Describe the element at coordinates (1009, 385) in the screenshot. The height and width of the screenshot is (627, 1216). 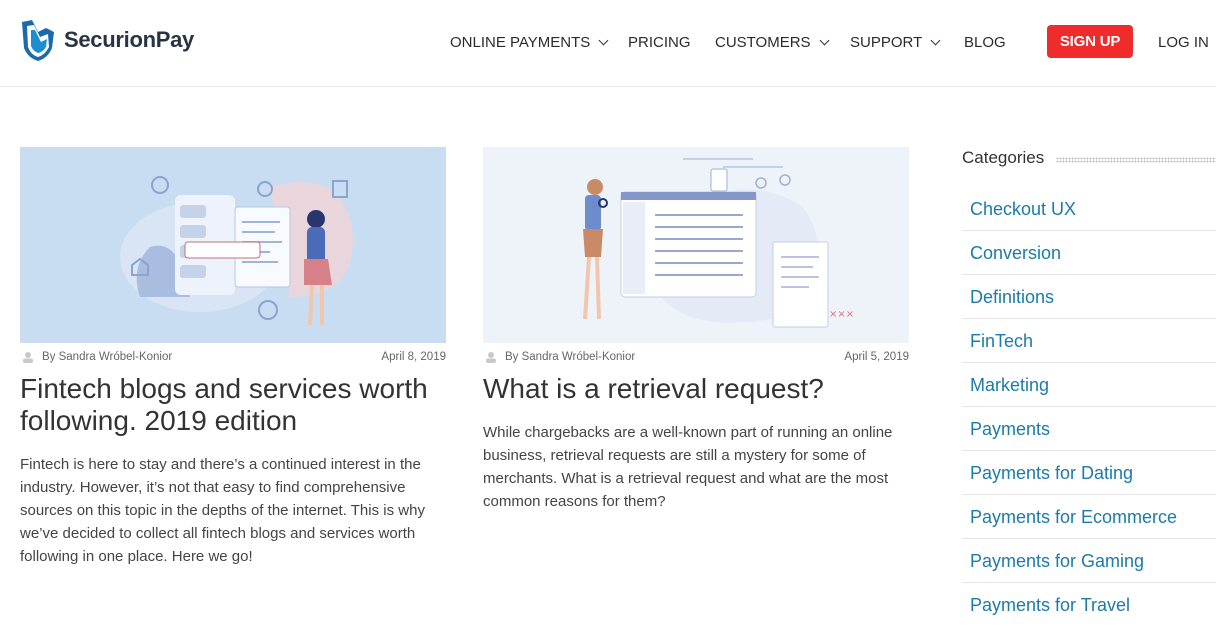
I see `category-link: Marketing` at that location.